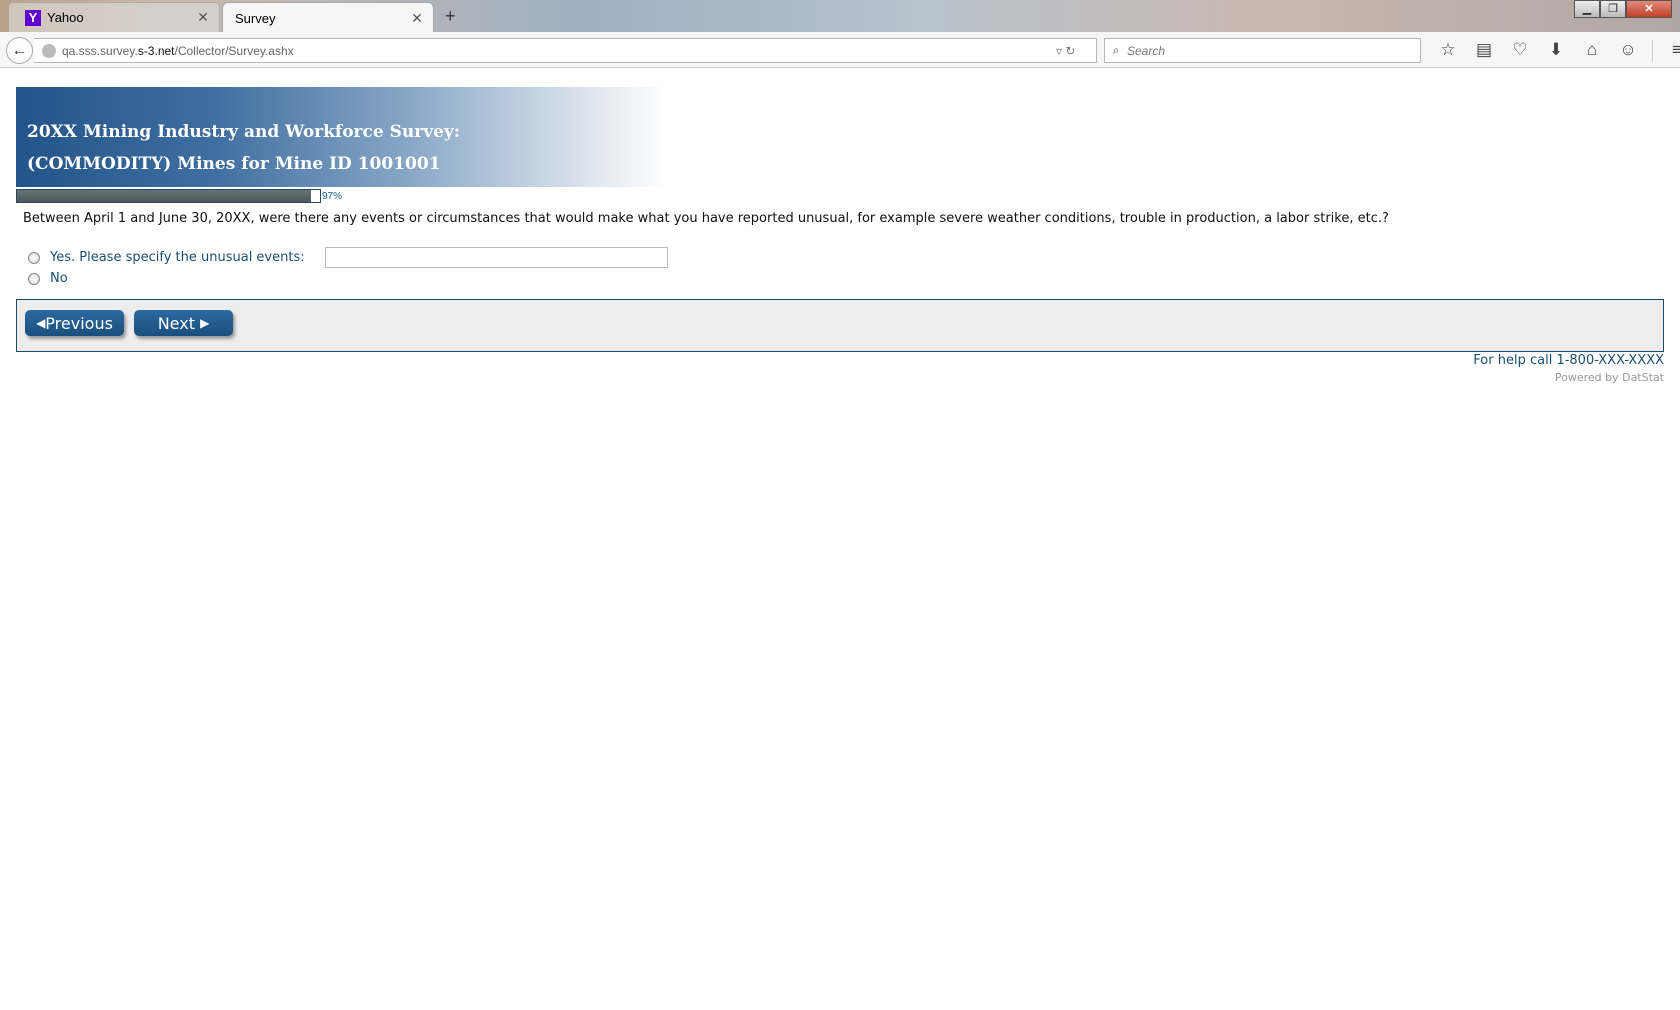 The width and height of the screenshot is (1680, 1010). I want to click on browser-title-bar: Y Yahoo ✕ Survey ✕ + ▁ ❐ ✕, so click(840, 16).